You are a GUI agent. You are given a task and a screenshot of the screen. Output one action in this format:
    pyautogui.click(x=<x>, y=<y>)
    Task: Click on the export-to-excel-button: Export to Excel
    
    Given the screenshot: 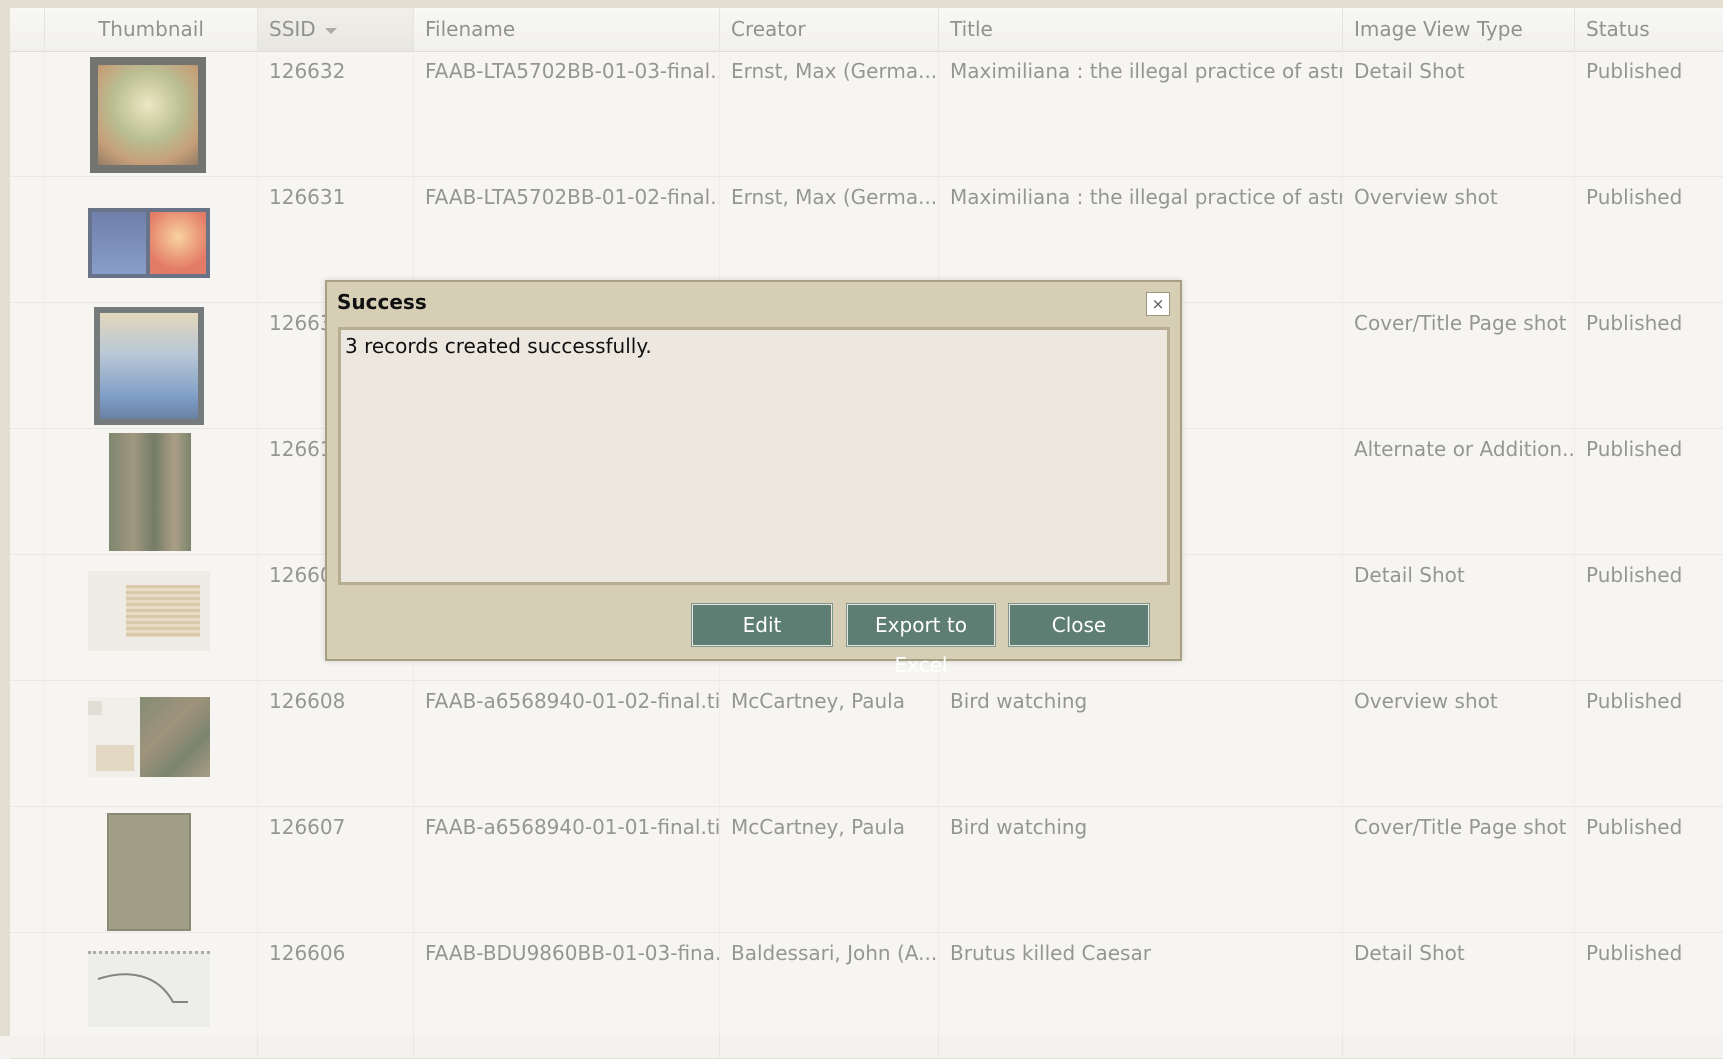 What is the action you would take?
    pyautogui.click(x=921, y=640)
    